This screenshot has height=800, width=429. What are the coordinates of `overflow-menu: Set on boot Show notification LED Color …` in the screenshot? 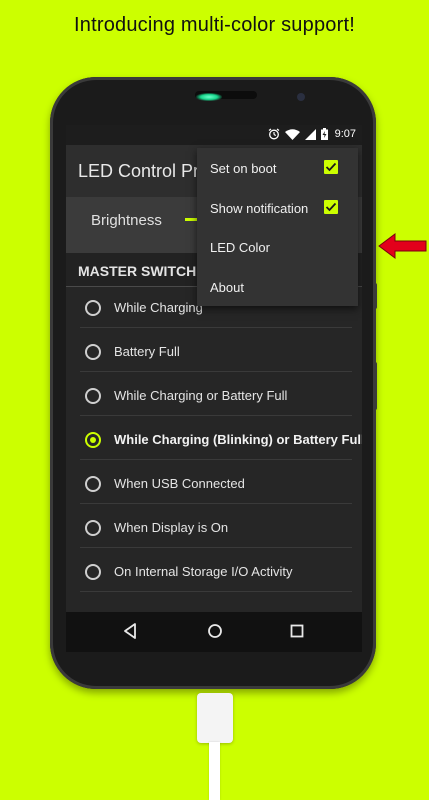 It's located at (277, 227).